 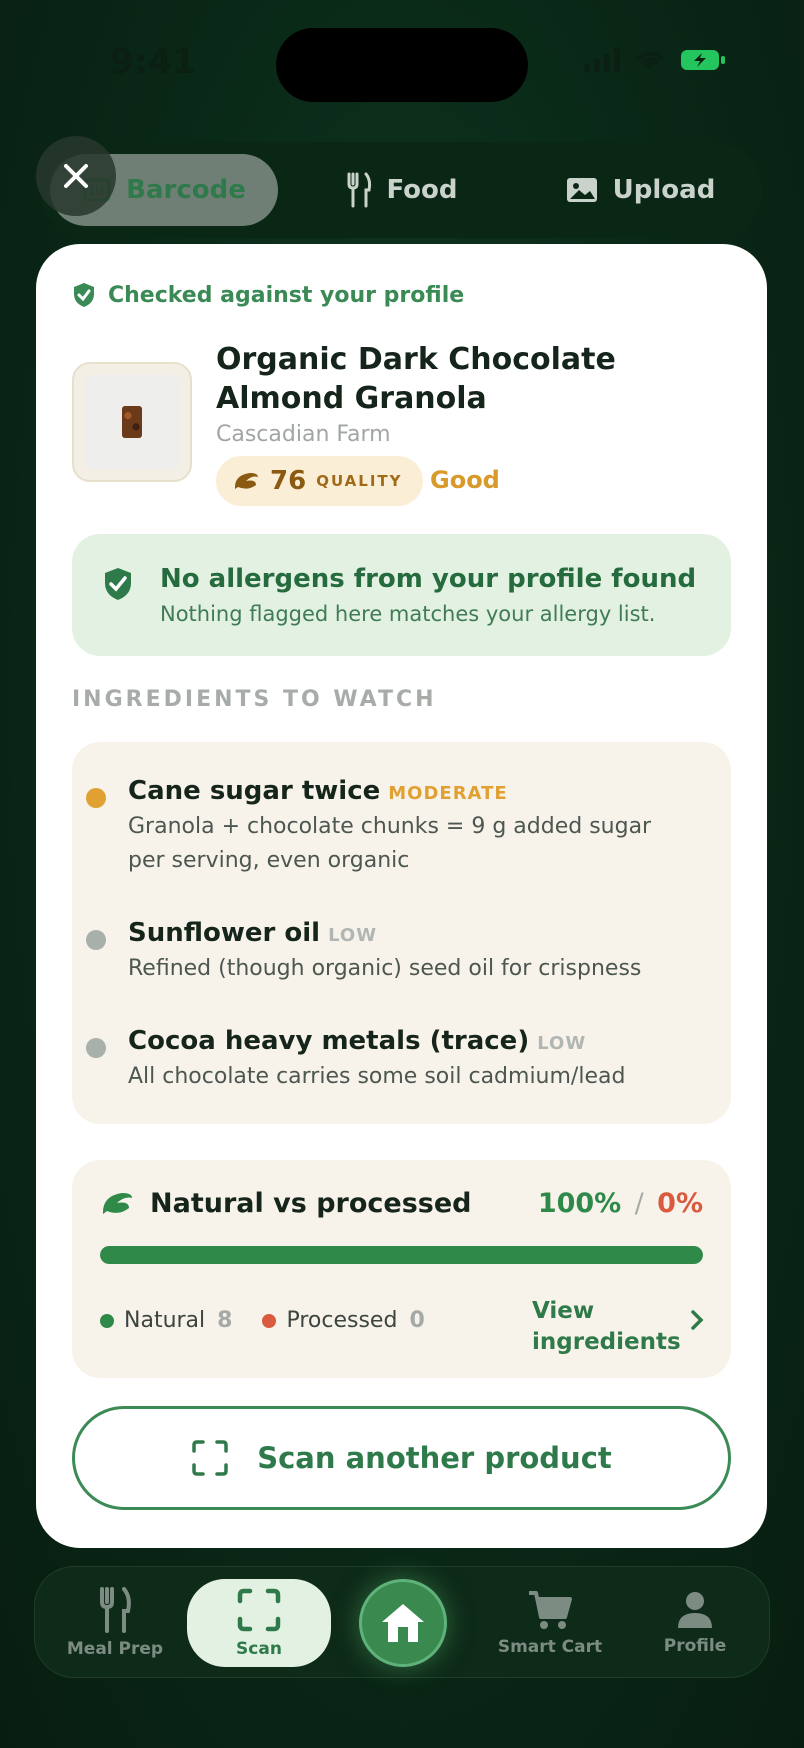 I want to click on ingredient-name: Cane sugar twice, so click(x=254, y=791).